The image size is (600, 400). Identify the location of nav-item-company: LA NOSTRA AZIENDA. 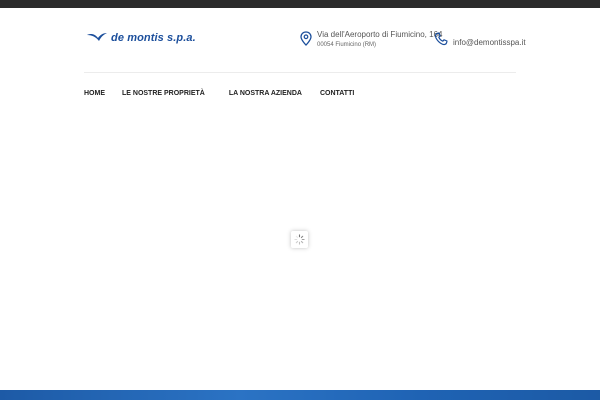
(265, 93).